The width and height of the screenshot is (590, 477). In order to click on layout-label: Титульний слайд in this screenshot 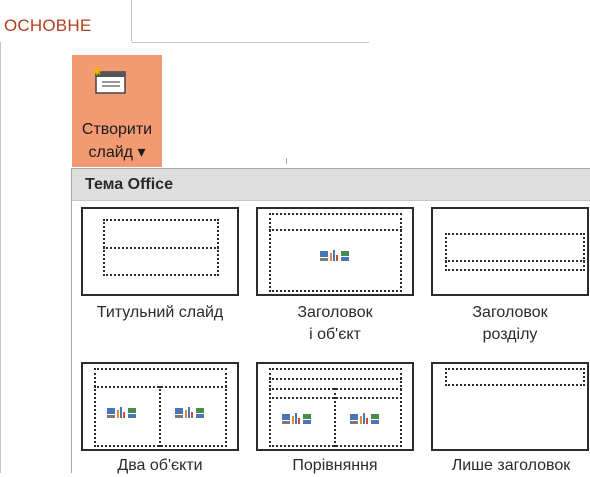, I will do `click(160, 312)`.